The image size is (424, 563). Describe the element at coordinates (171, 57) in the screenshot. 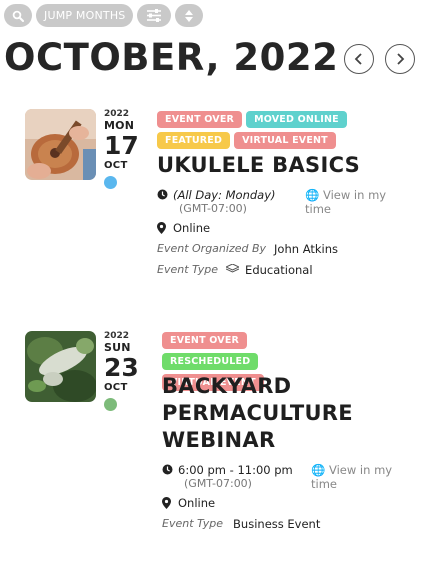

I see `month-title: OCTOBER, 2022` at that location.